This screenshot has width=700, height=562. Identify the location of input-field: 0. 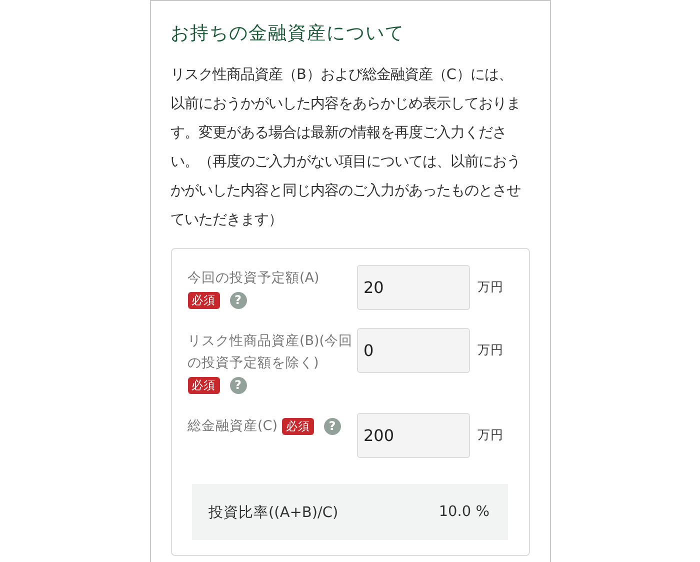
(413, 350).